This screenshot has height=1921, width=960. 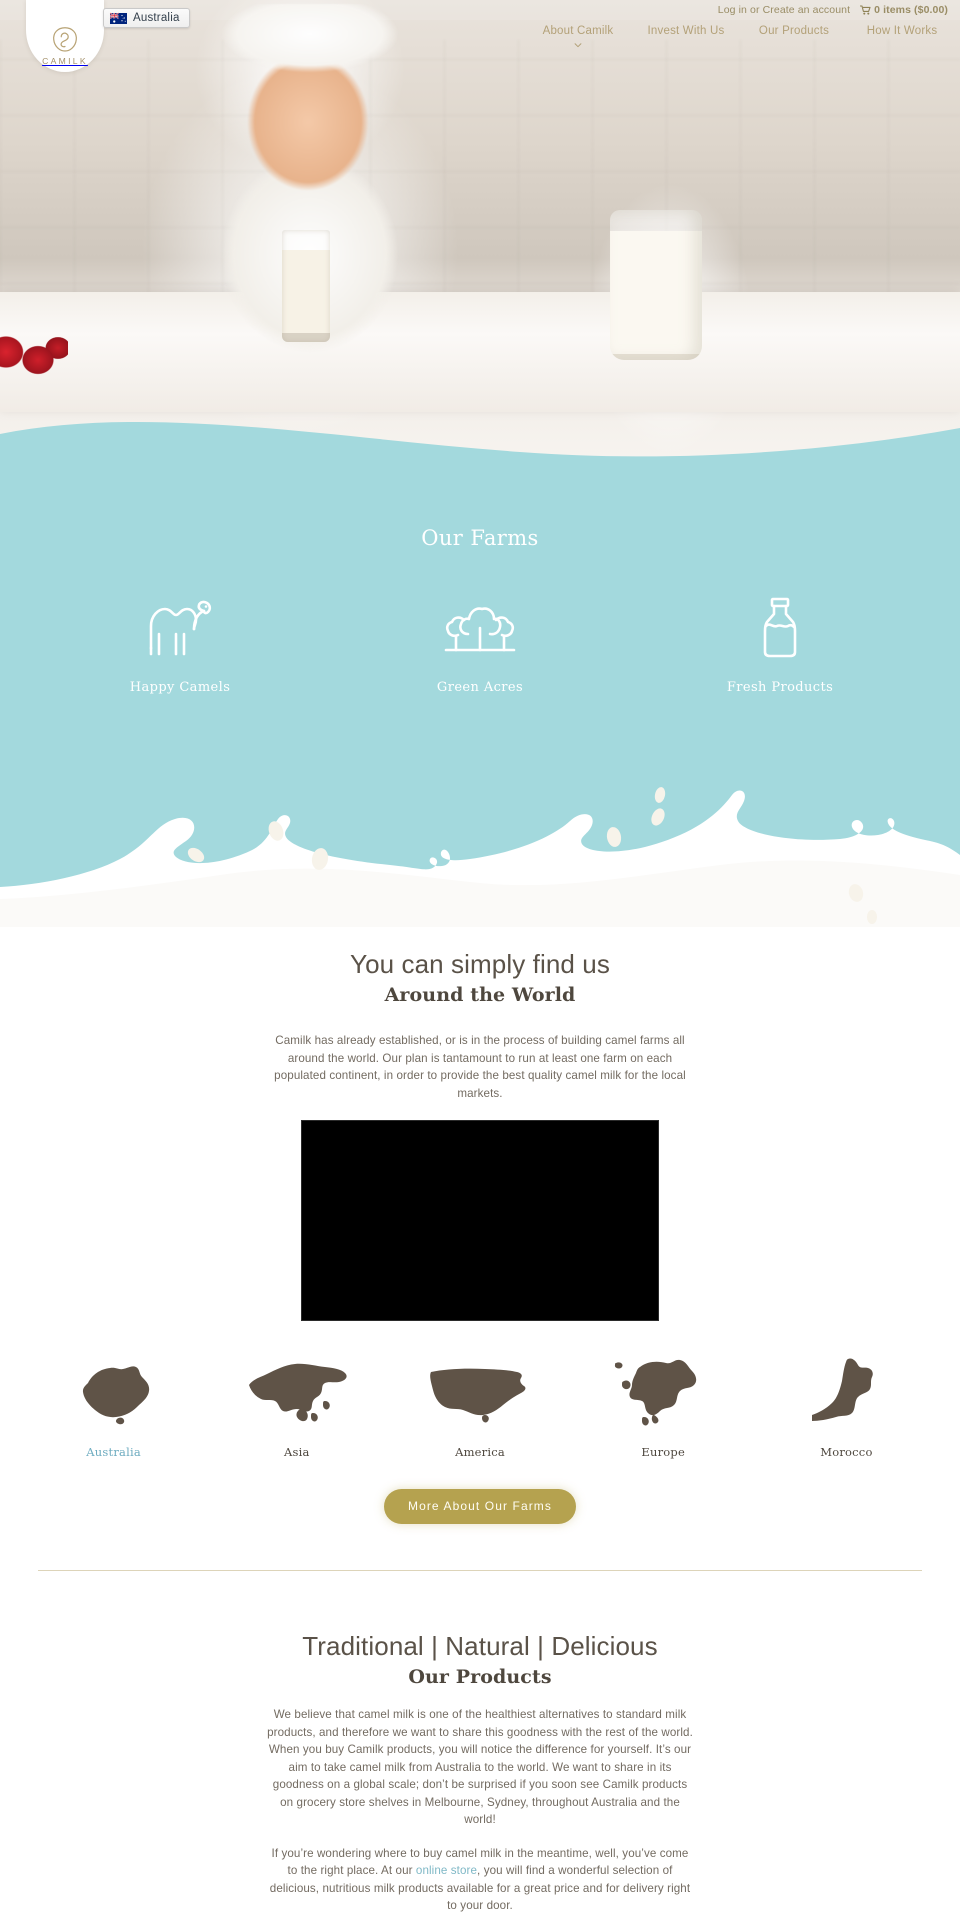 What do you see at coordinates (115, 1395) in the screenshot?
I see `australia-map-icon` at bounding box center [115, 1395].